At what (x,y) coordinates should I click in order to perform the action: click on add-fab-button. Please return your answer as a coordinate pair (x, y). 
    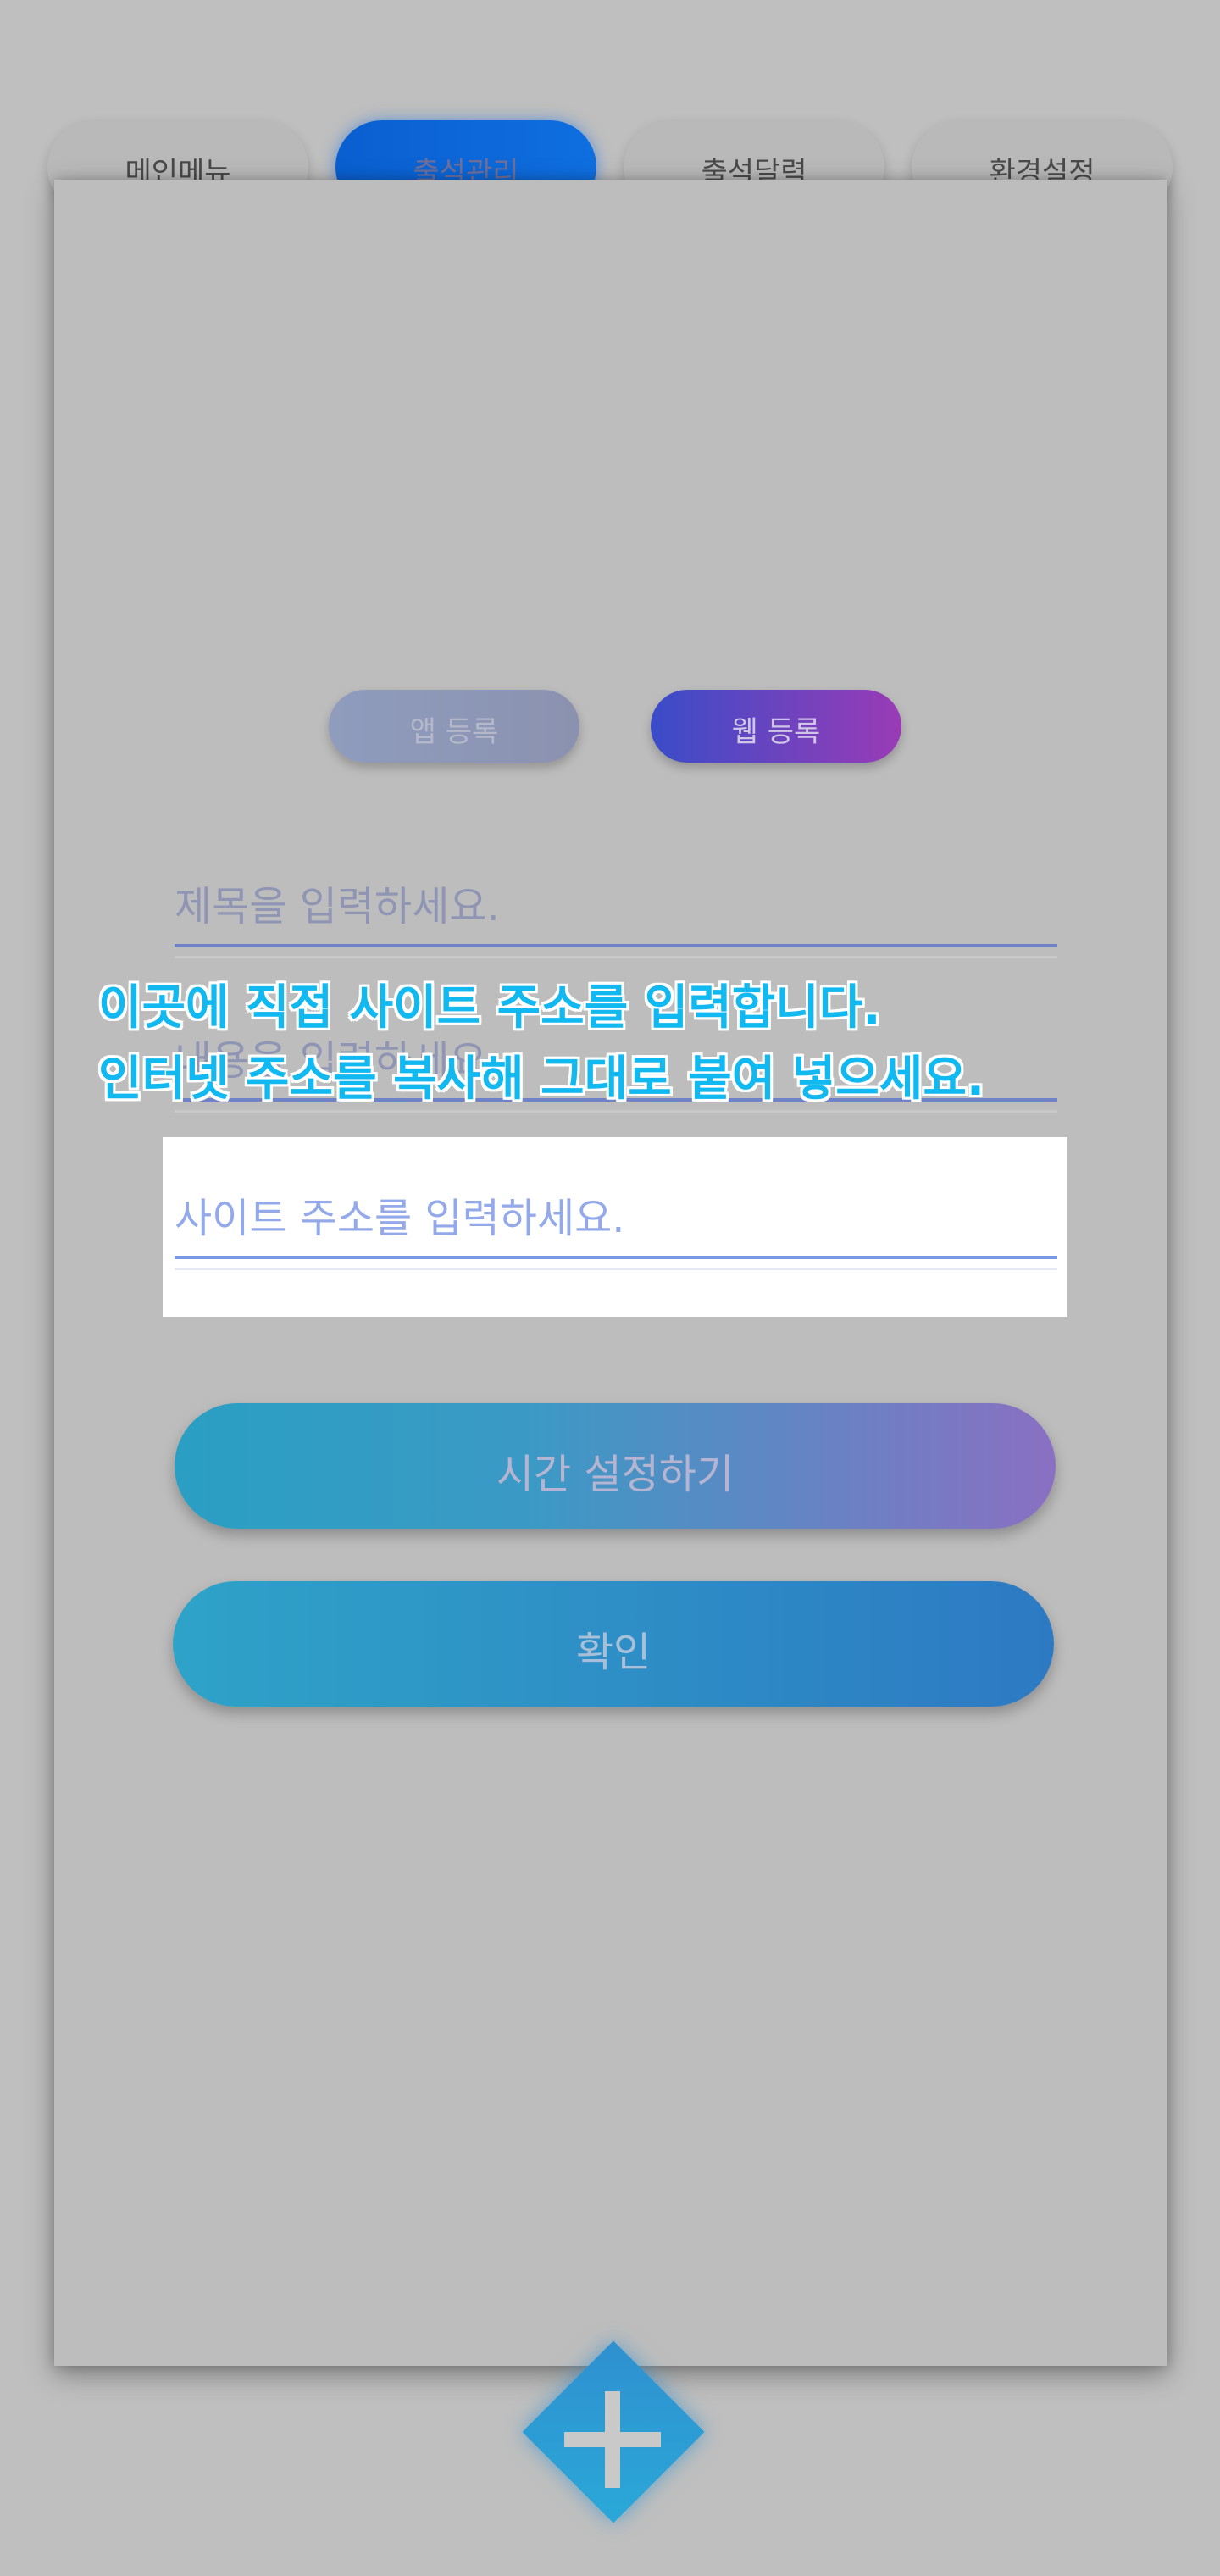
    Looking at the image, I should click on (613, 2438).